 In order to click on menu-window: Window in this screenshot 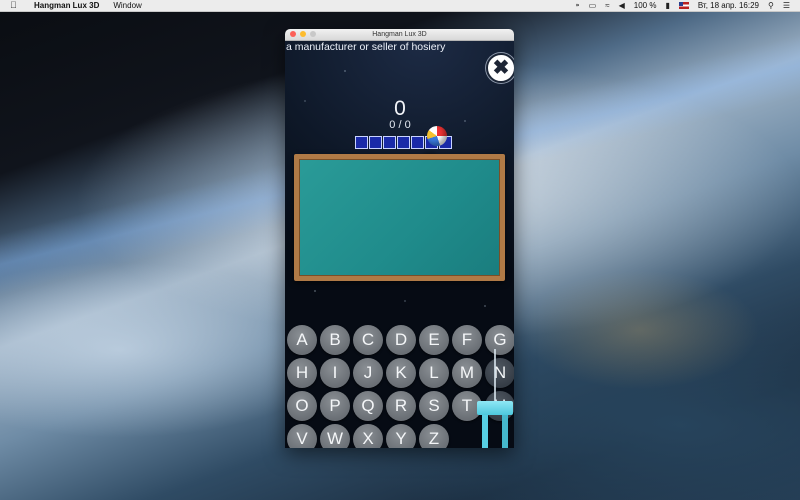, I will do `click(127, 5)`.